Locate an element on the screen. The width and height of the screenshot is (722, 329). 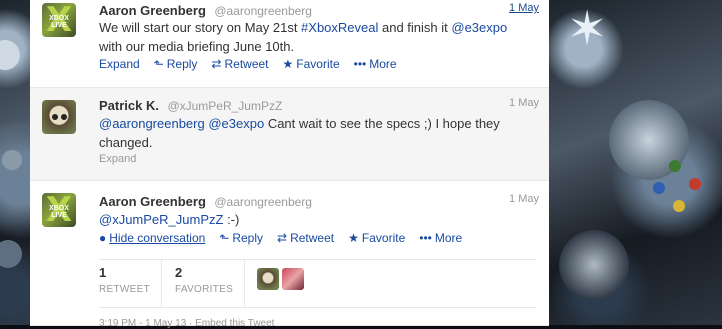
favoriter-avatars is located at coordinates (280, 279).